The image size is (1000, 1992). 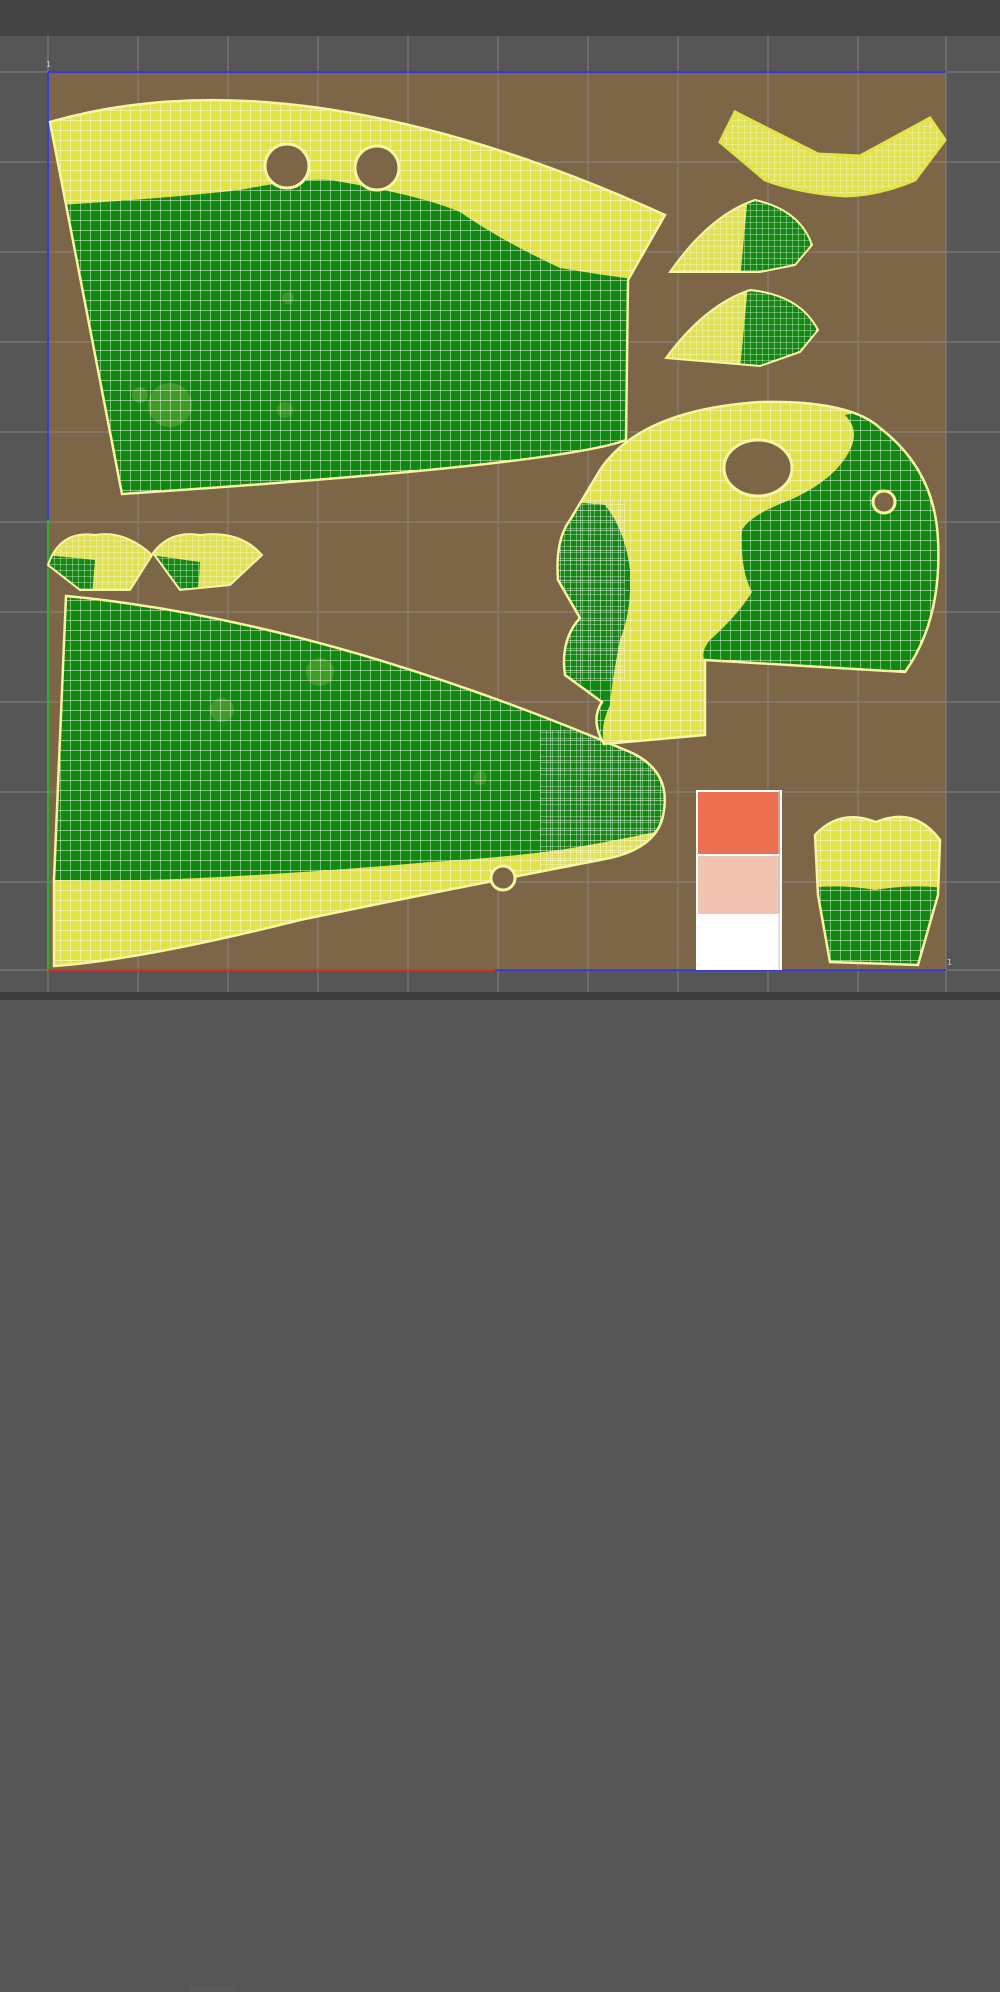 What do you see at coordinates (877, 885) in the screenshot?
I see `uv-shell-tooth` at bounding box center [877, 885].